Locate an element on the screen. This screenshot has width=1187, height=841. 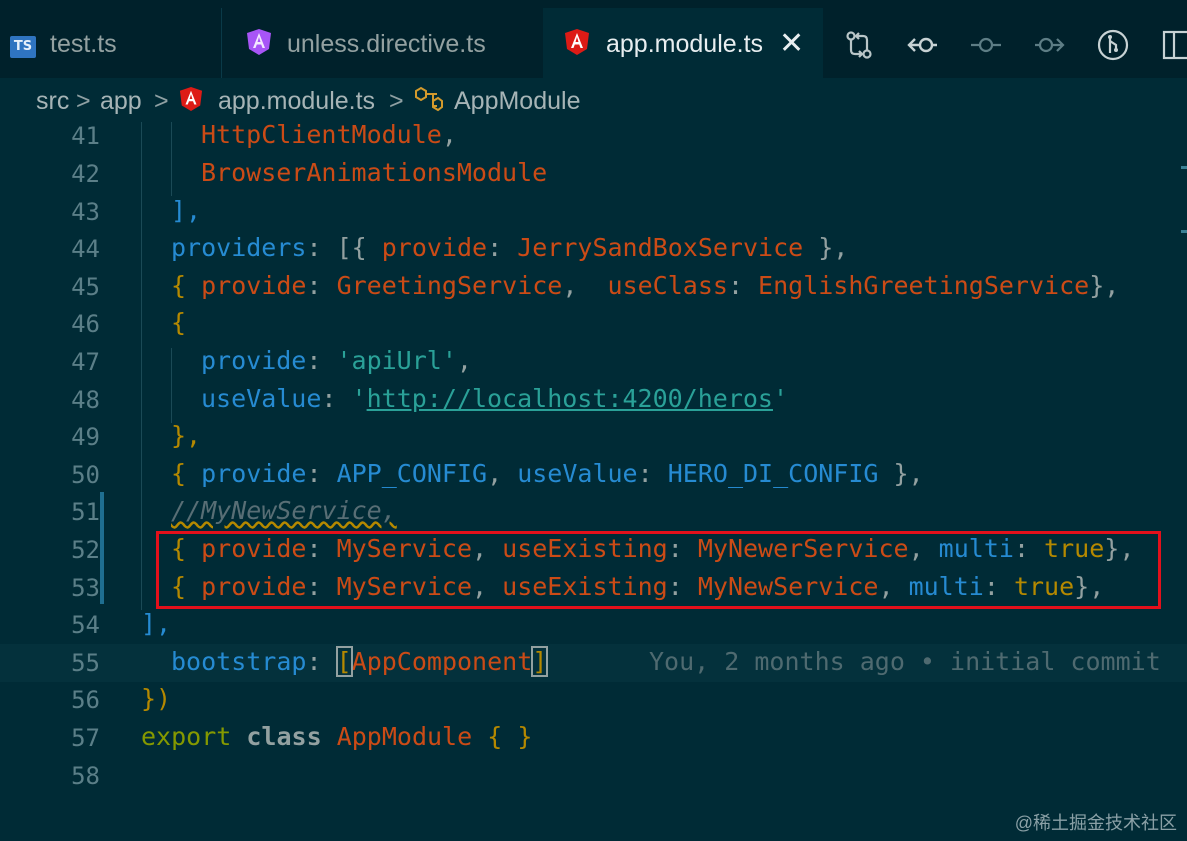
code-line-48: useValue: 'http://localhost:4200/heros' is located at coordinates (495, 398).